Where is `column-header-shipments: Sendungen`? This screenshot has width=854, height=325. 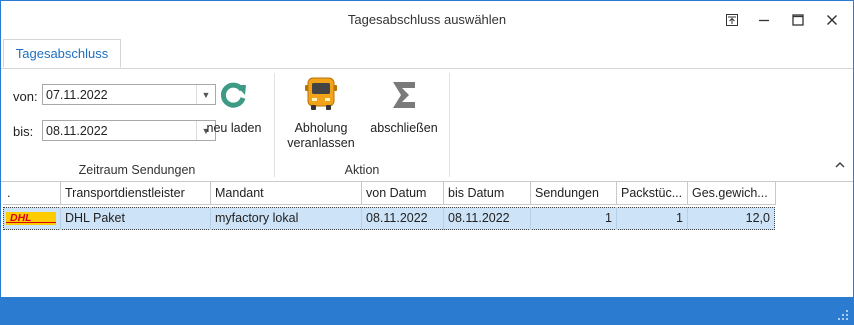 column-header-shipments: Sendungen is located at coordinates (574, 193).